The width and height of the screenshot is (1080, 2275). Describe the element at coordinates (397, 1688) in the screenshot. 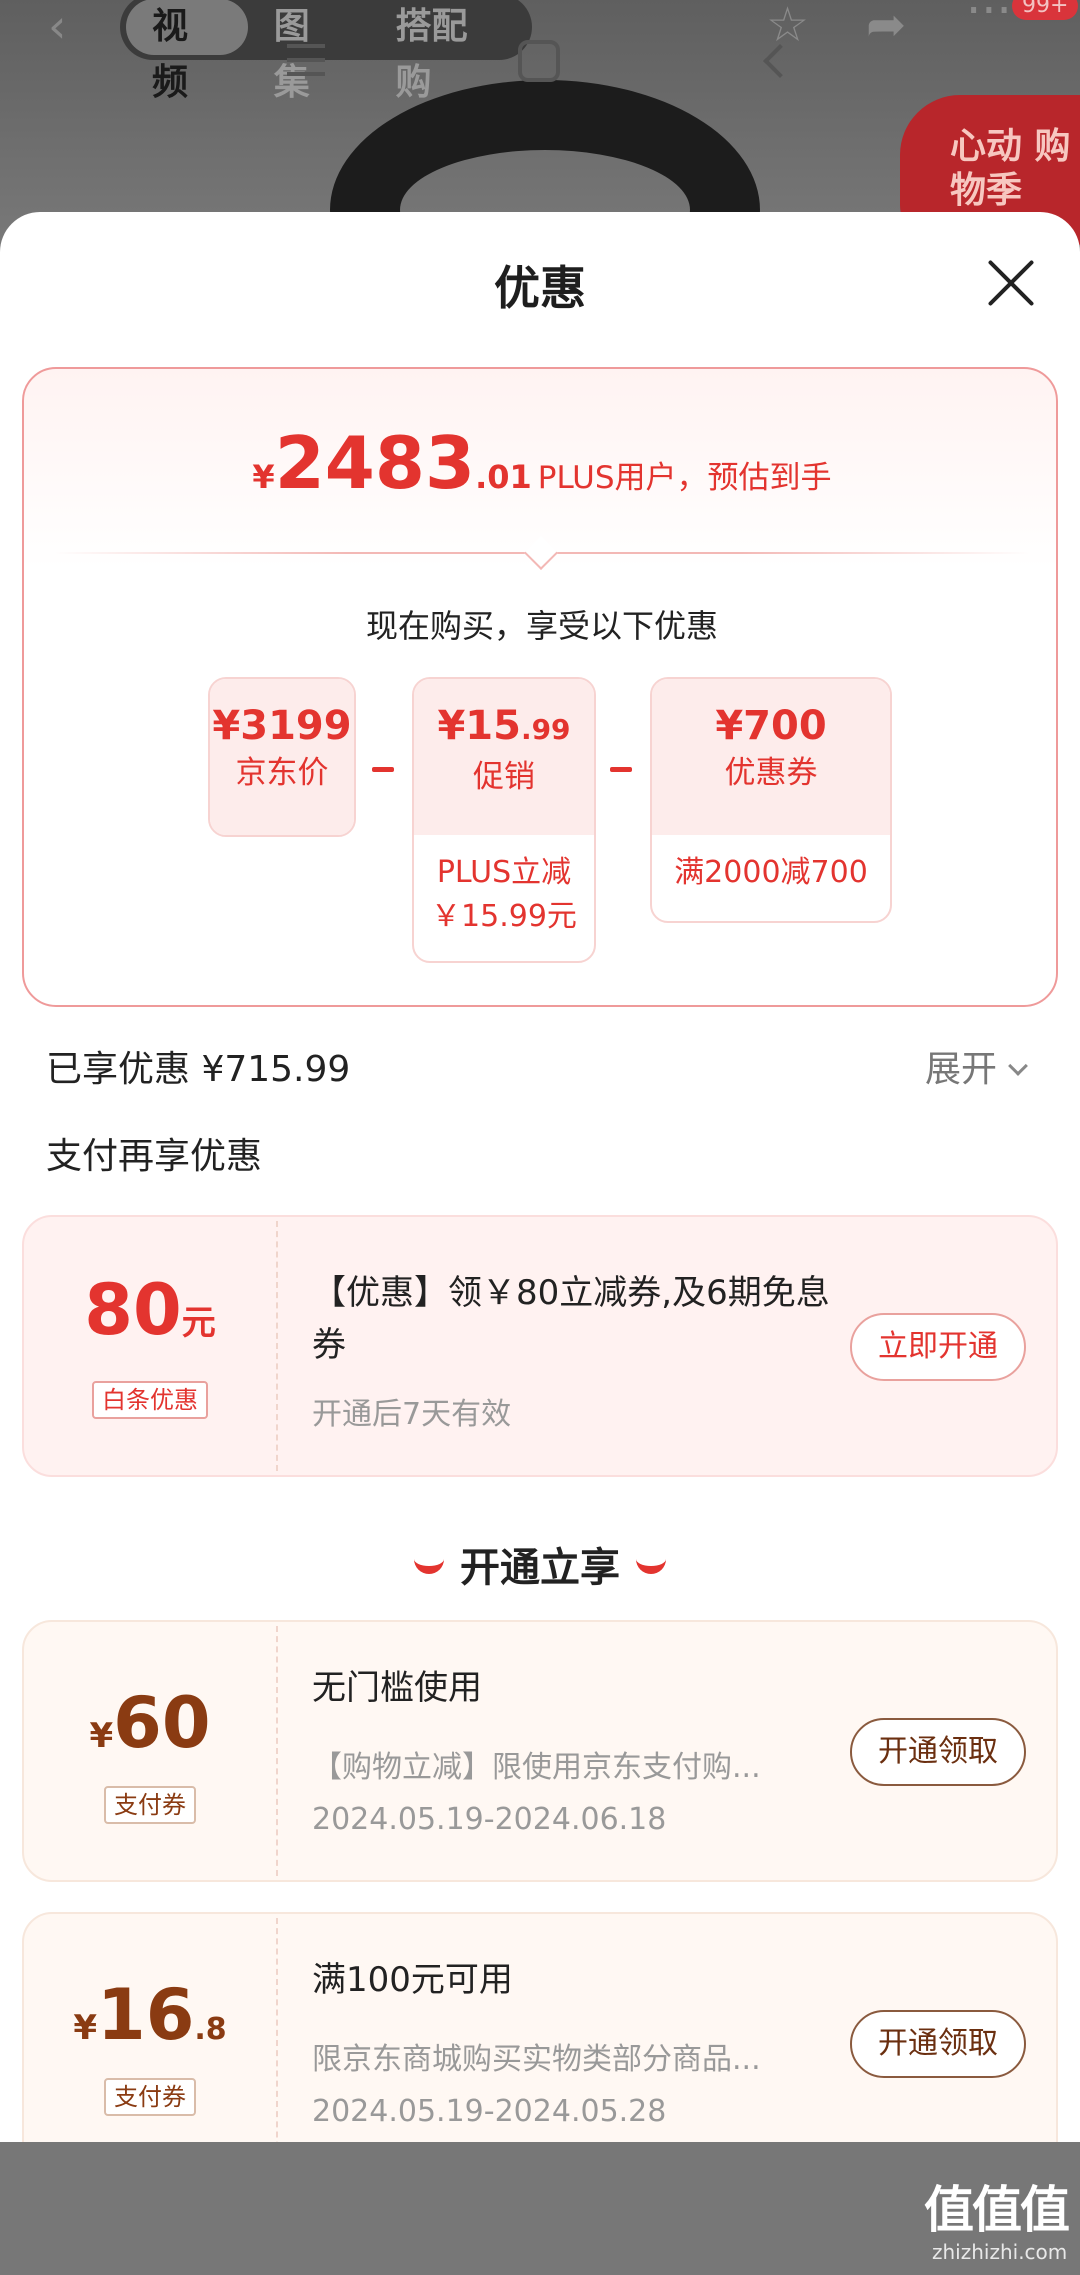

I see `coupon-title: 无门槛使用` at that location.